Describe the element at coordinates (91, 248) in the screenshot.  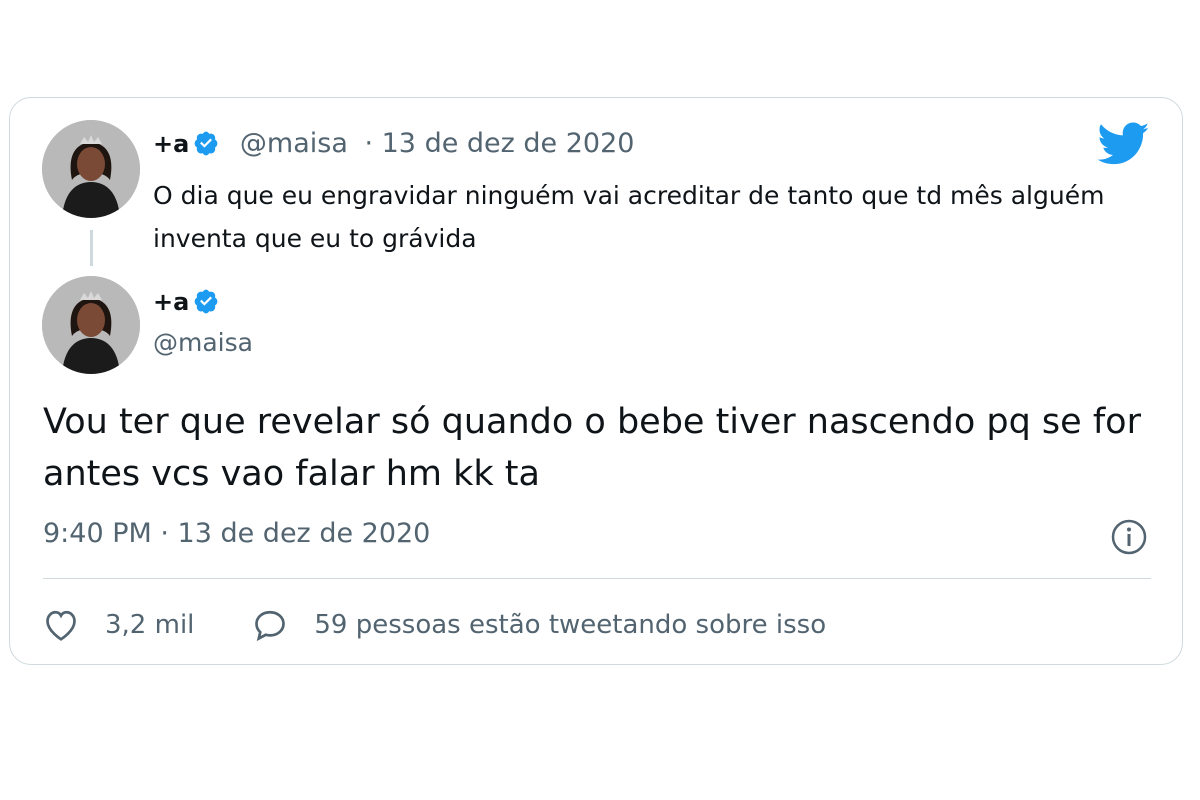
I see `thread-connector-line` at that location.